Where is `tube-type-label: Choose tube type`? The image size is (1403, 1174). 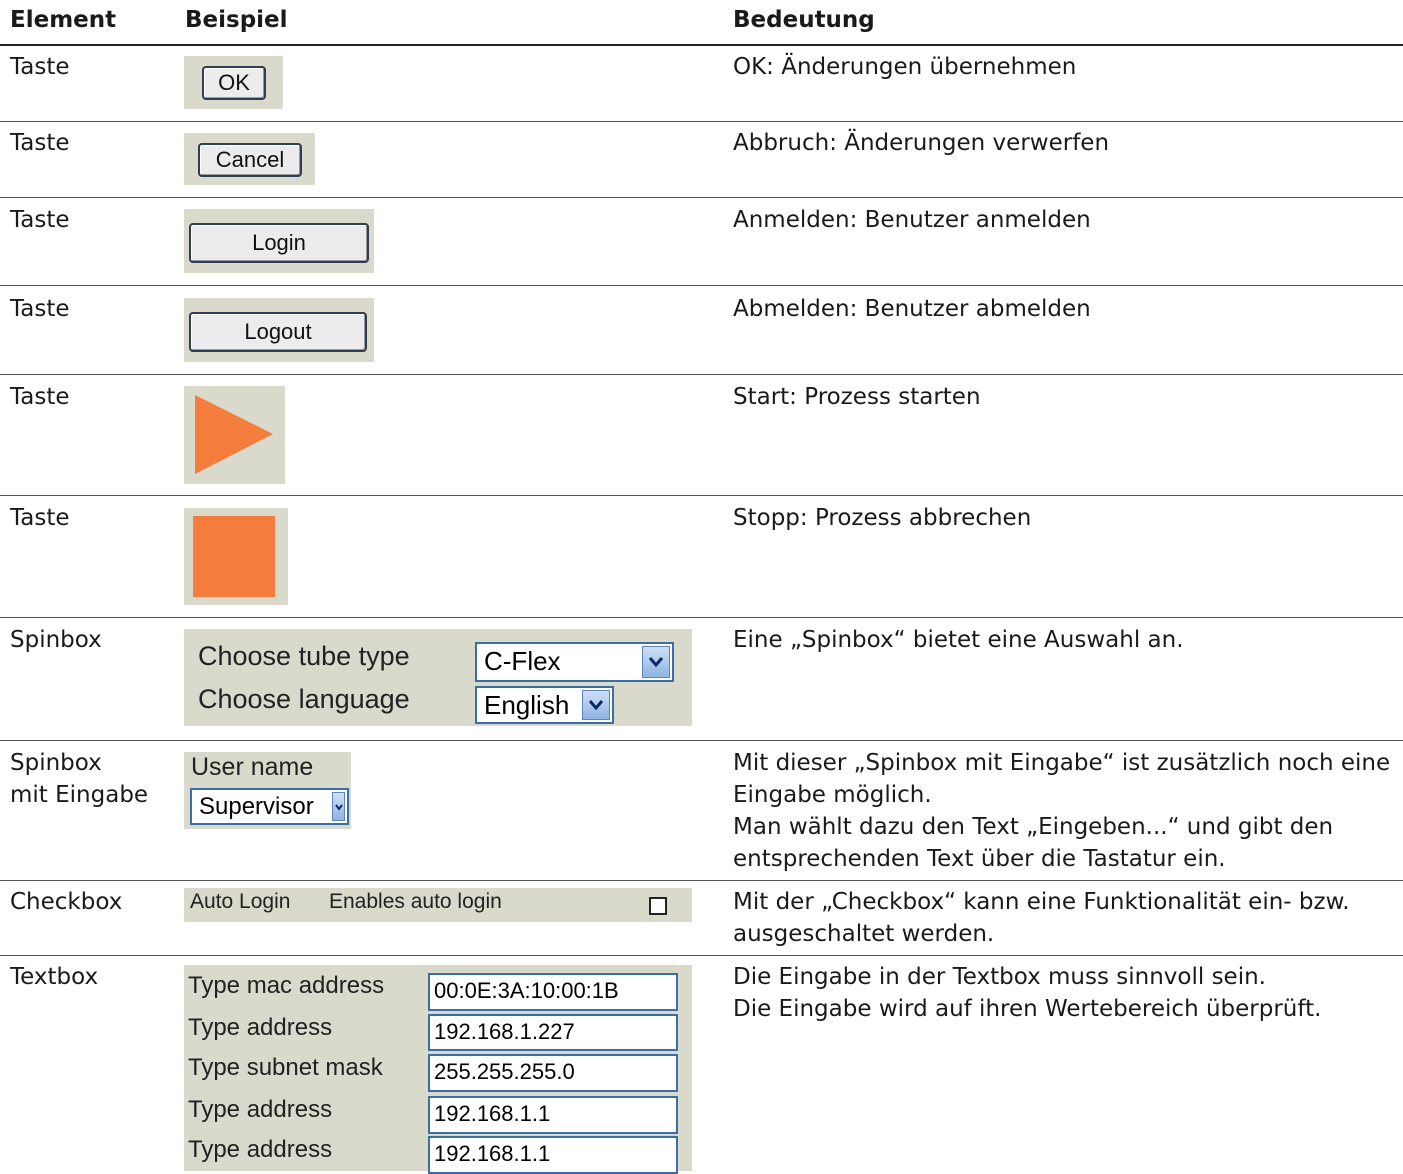
tube-type-label: Choose tube type is located at coordinates (304, 656).